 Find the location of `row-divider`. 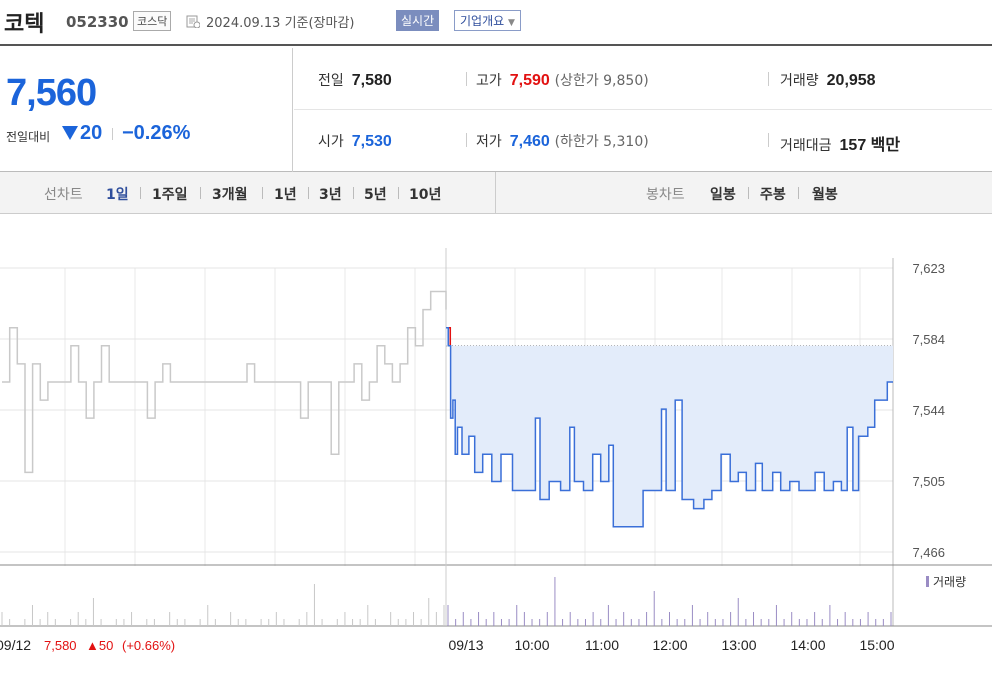

row-divider is located at coordinates (643, 109).